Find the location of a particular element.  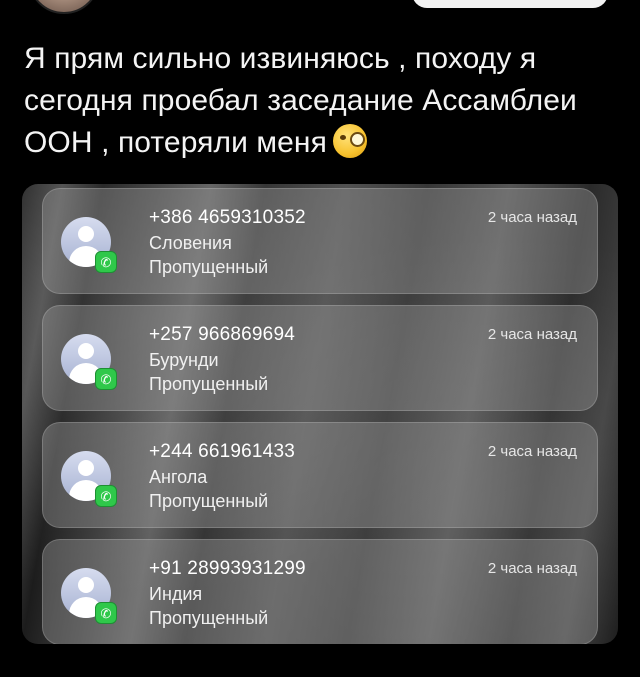

caller-number: +244 661961433 is located at coordinates (222, 451).